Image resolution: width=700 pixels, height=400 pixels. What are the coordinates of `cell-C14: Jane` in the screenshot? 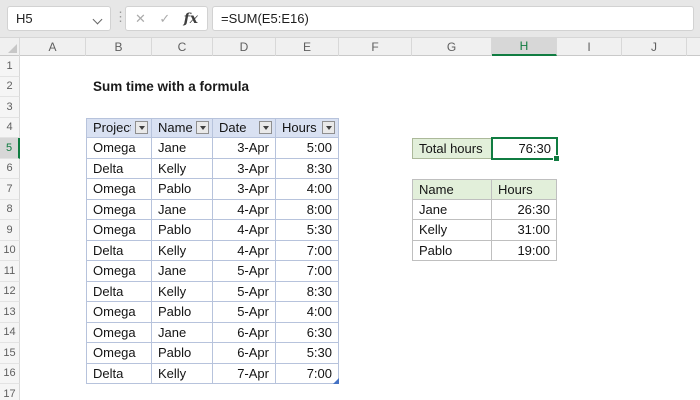 It's located at (182, 332).